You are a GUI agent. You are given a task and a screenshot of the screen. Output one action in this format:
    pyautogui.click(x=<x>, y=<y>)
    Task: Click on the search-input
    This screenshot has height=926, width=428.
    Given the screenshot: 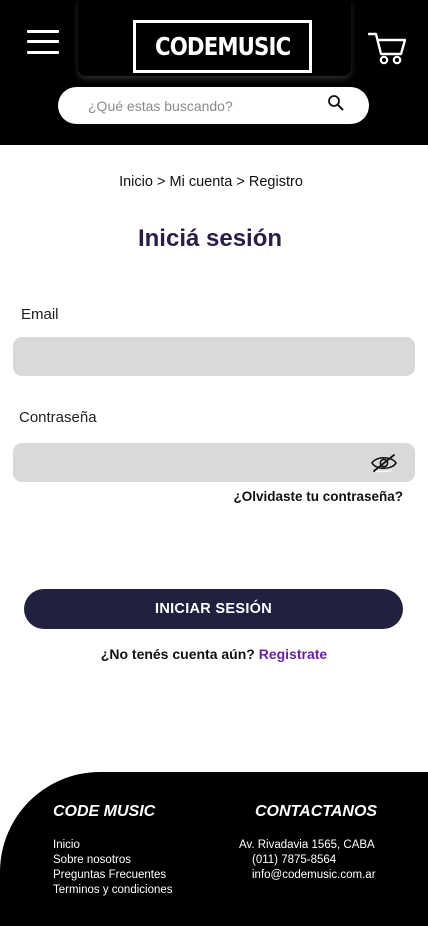 What is the action you would take?
    pyautogui.click(x=208, y=105)
    